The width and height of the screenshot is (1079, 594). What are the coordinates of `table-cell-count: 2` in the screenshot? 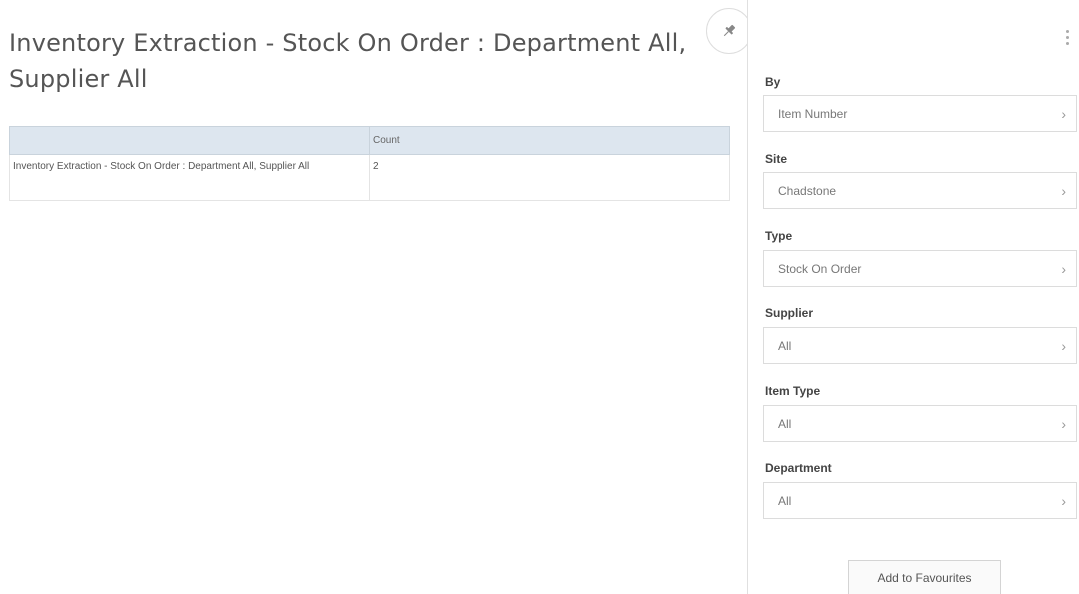 It's located at (549, 177).